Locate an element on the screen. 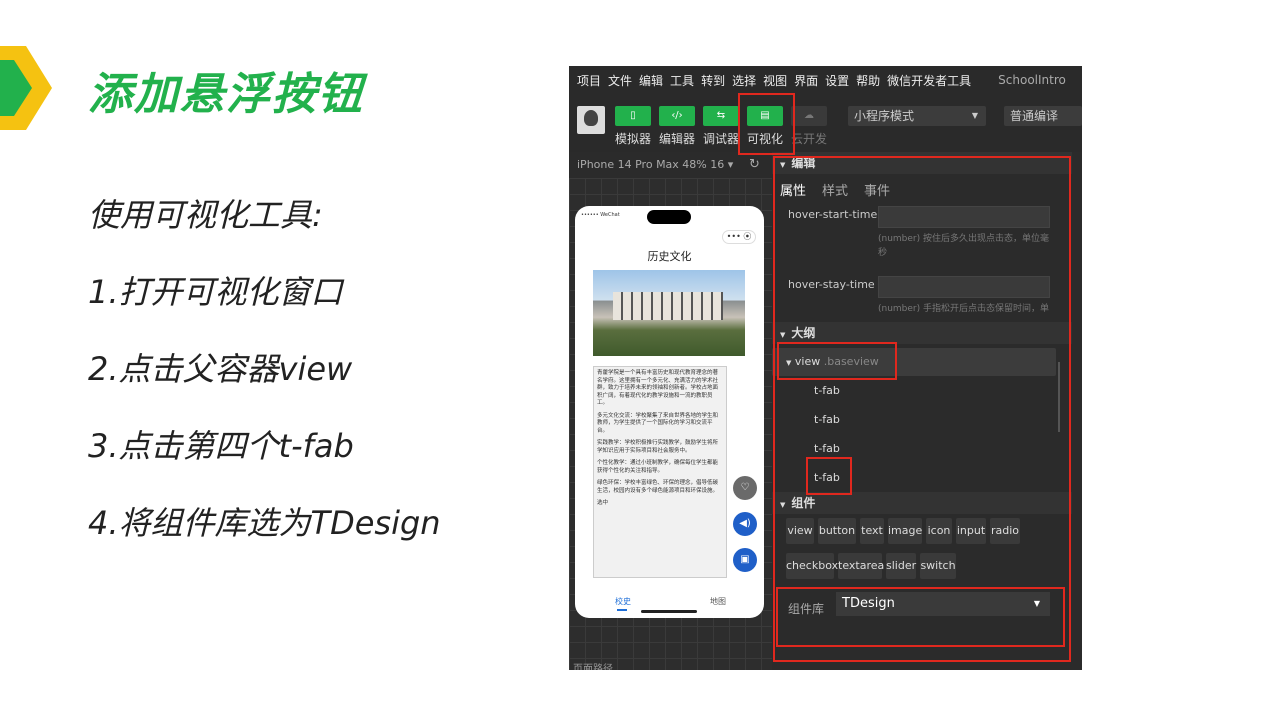 This screenshot has width=1280, height=720. debug-icon: ⇆ is located at coordinates (721, 115).